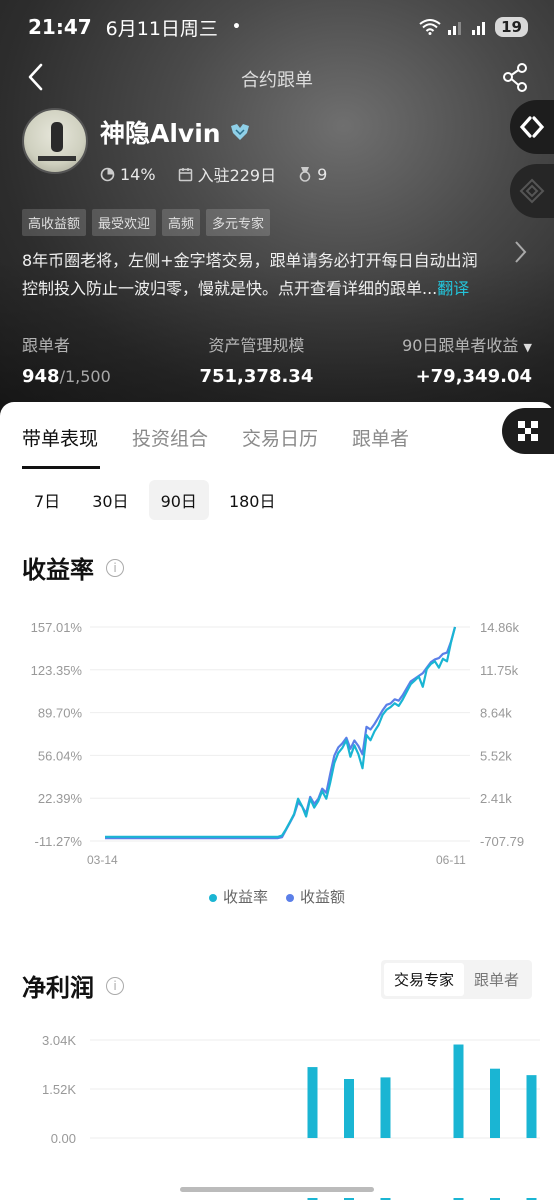 The height and width of the screenshot is (1200, 554). I want to click on legend-return-amount: 收益额, so click(315, 896).